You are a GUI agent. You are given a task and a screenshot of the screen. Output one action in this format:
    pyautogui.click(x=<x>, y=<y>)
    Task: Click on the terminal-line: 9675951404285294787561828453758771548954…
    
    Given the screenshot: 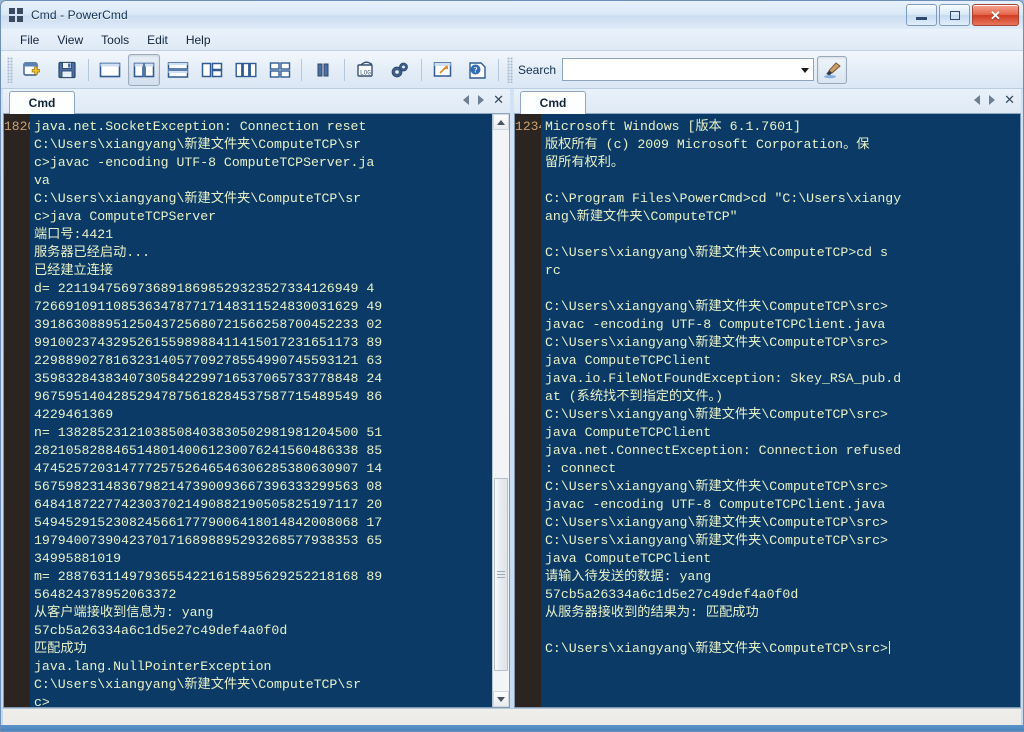 What is the action you would take?
    pyautogui.click(x=208, y=396)
    